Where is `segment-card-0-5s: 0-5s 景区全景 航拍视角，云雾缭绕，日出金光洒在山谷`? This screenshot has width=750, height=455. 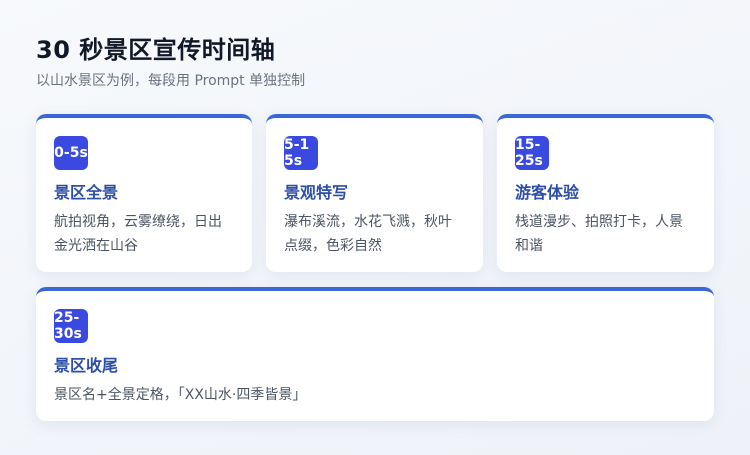
segment-card-0-5s: 0-5s 景区全景 航拍视角，云雾缭绕，日出金光洒在山谷 is located at coordinates (144, 193).